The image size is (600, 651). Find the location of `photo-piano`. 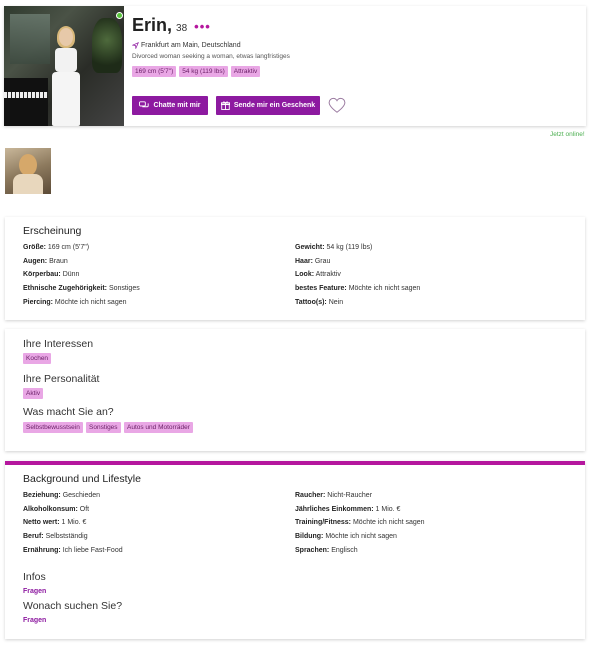

photo-piano is located at coordinates (26, 102).